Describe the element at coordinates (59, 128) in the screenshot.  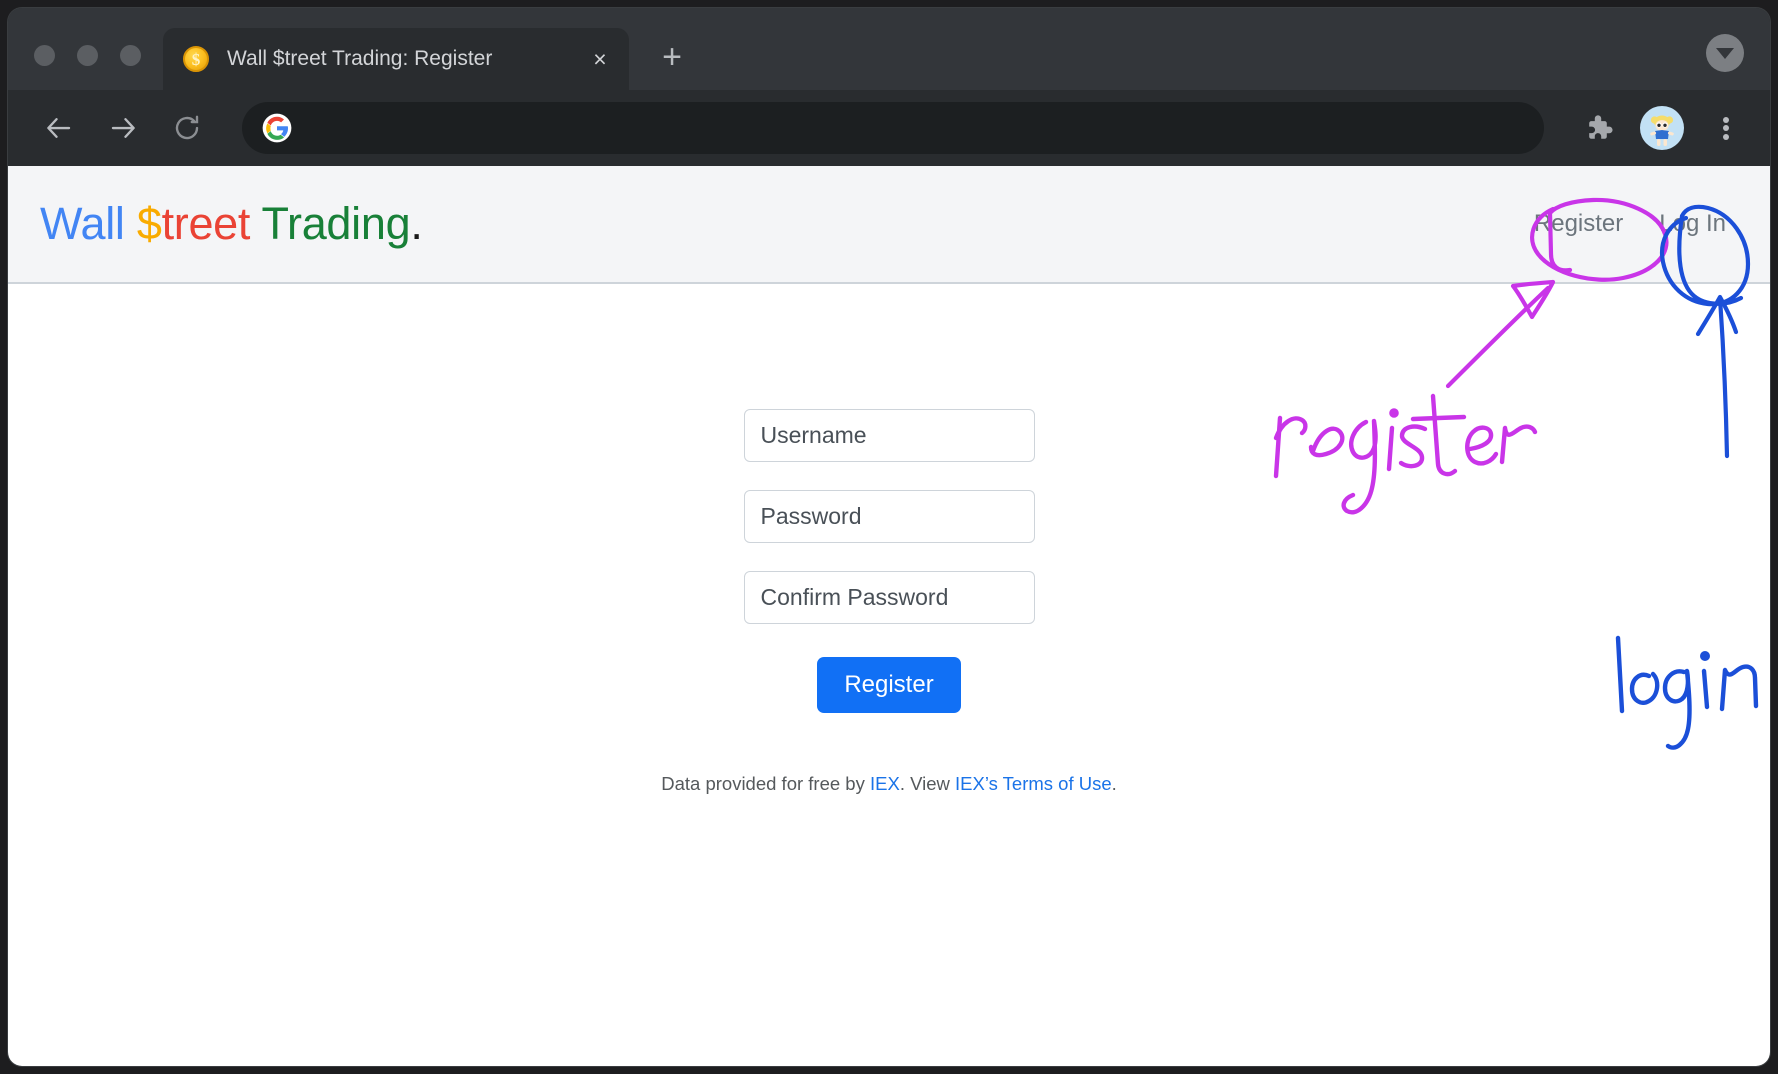
I see `back-arrow-icon` at that location.